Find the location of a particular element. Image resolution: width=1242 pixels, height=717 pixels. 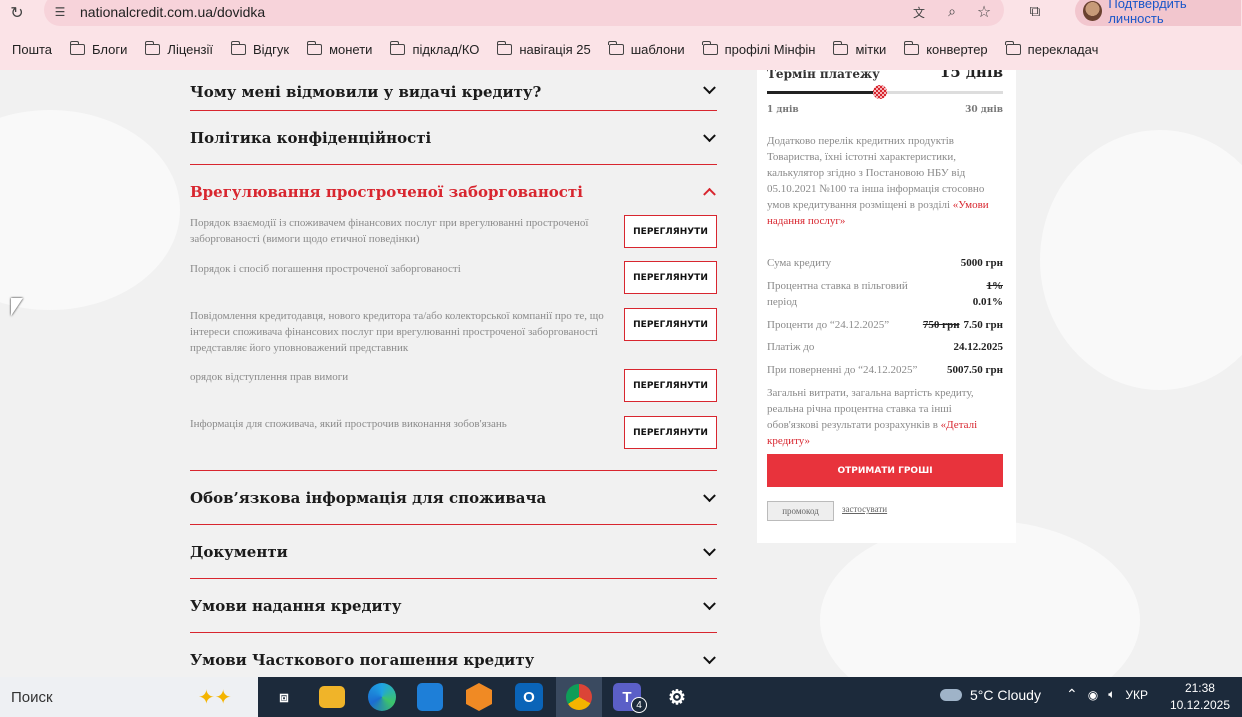

interest-row: Проценти до “24.12.2025” 750 грн 7.50 грн is located at coordinates (885, 325).